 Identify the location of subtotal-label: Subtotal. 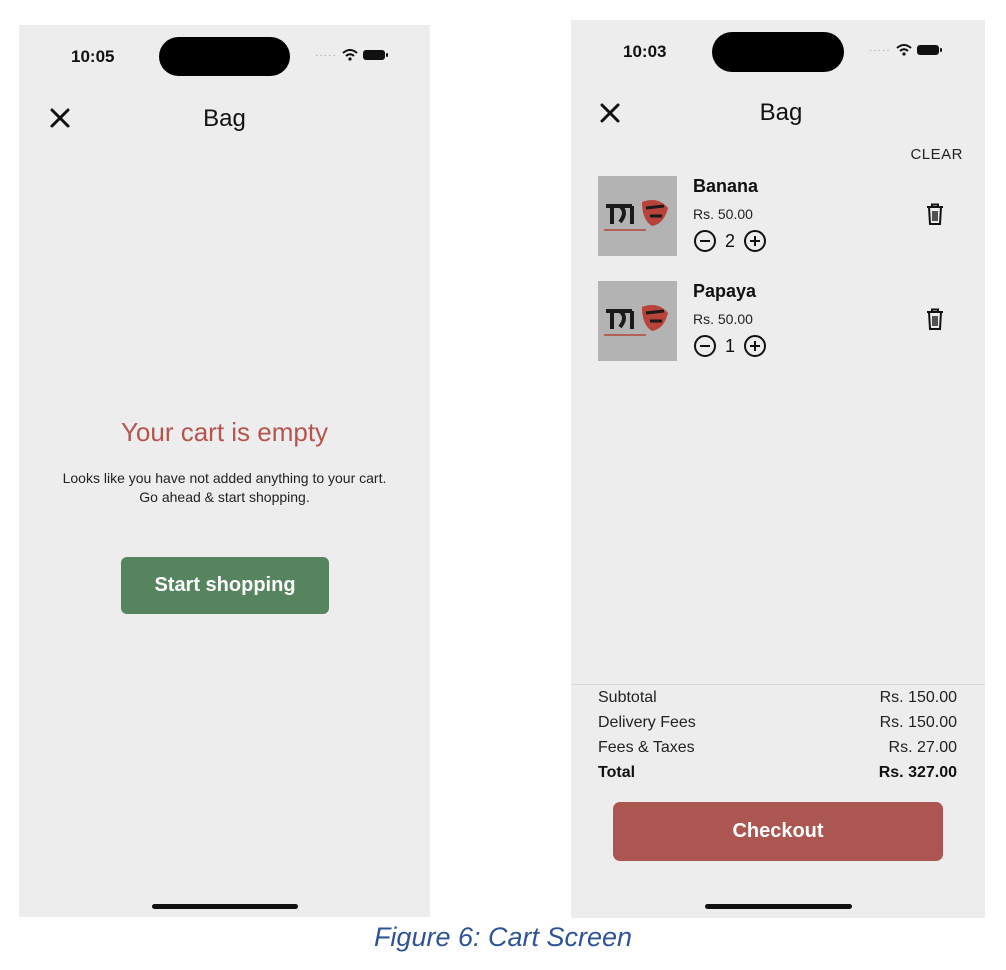
(627, 697).